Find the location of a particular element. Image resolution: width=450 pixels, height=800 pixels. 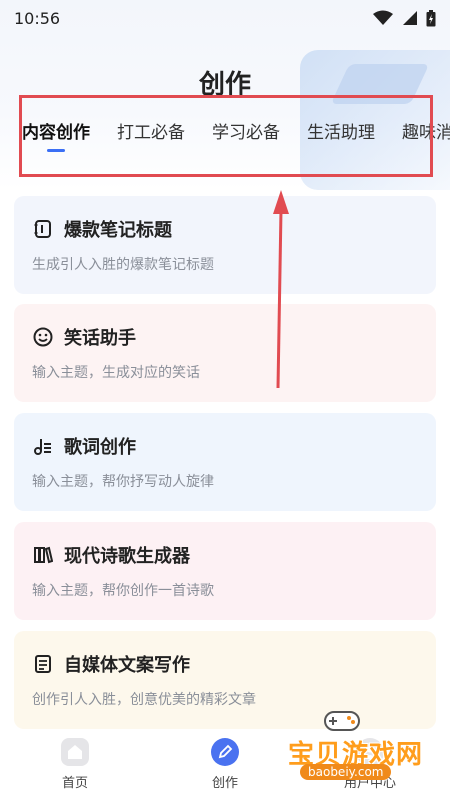

nav-create: 创作 is located at coordinates (225, 764).